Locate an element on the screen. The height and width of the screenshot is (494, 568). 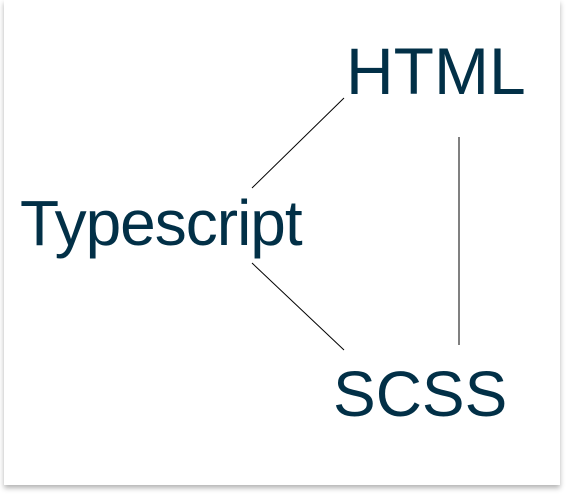
edge-typescript-html is located at coordinates (298, 143).